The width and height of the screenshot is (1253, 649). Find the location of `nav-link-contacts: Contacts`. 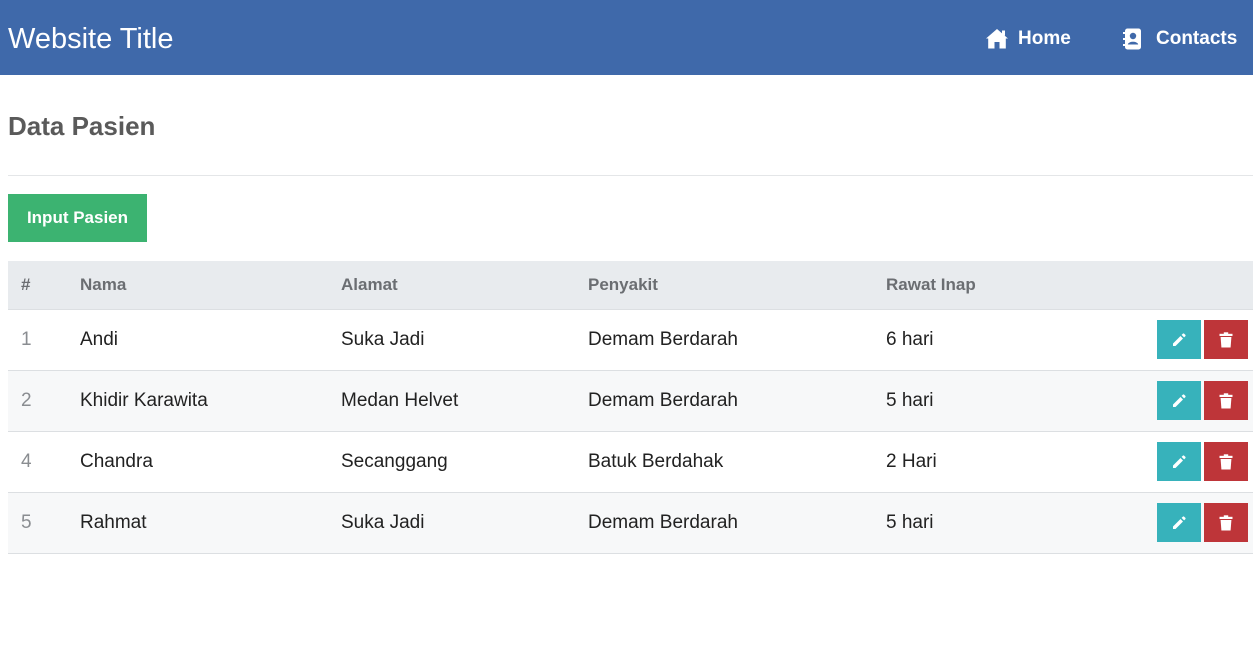

nav-link-contacts: Contacts is located at coordinates (1180, 39).